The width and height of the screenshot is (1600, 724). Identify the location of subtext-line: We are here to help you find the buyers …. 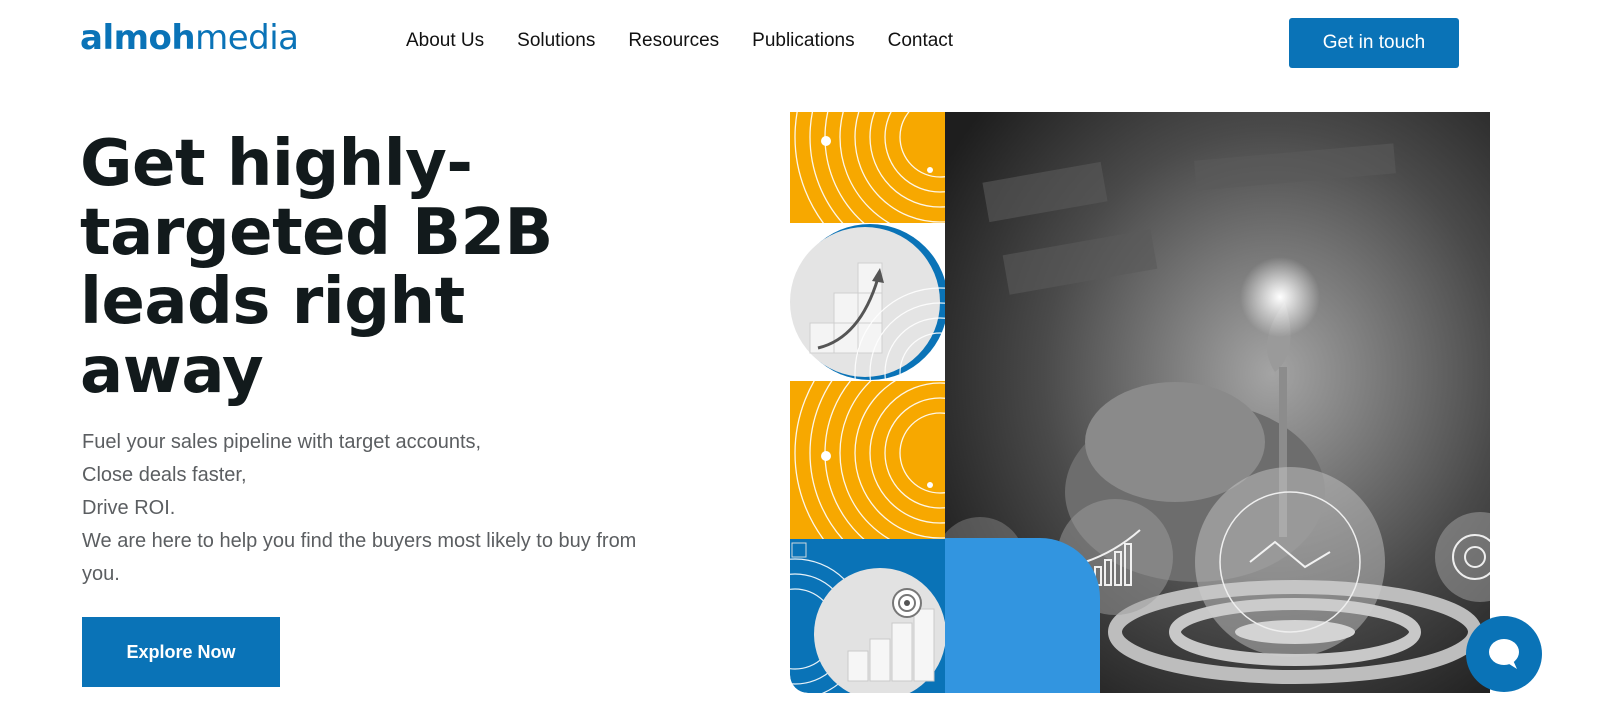
(359, 557).